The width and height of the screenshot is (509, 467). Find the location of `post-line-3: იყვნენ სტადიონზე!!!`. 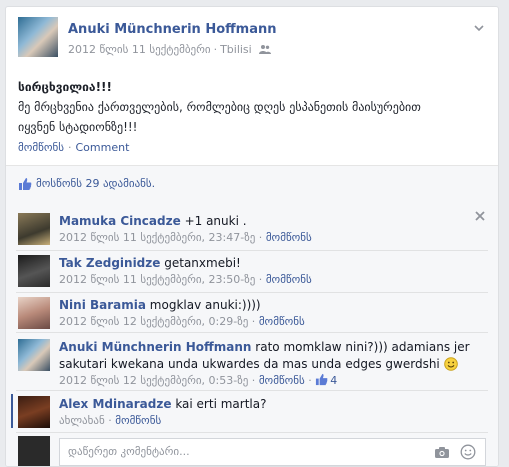

post-line-3: იყვნენ სტადიონზე!!! is located at coordinates (78, 127).